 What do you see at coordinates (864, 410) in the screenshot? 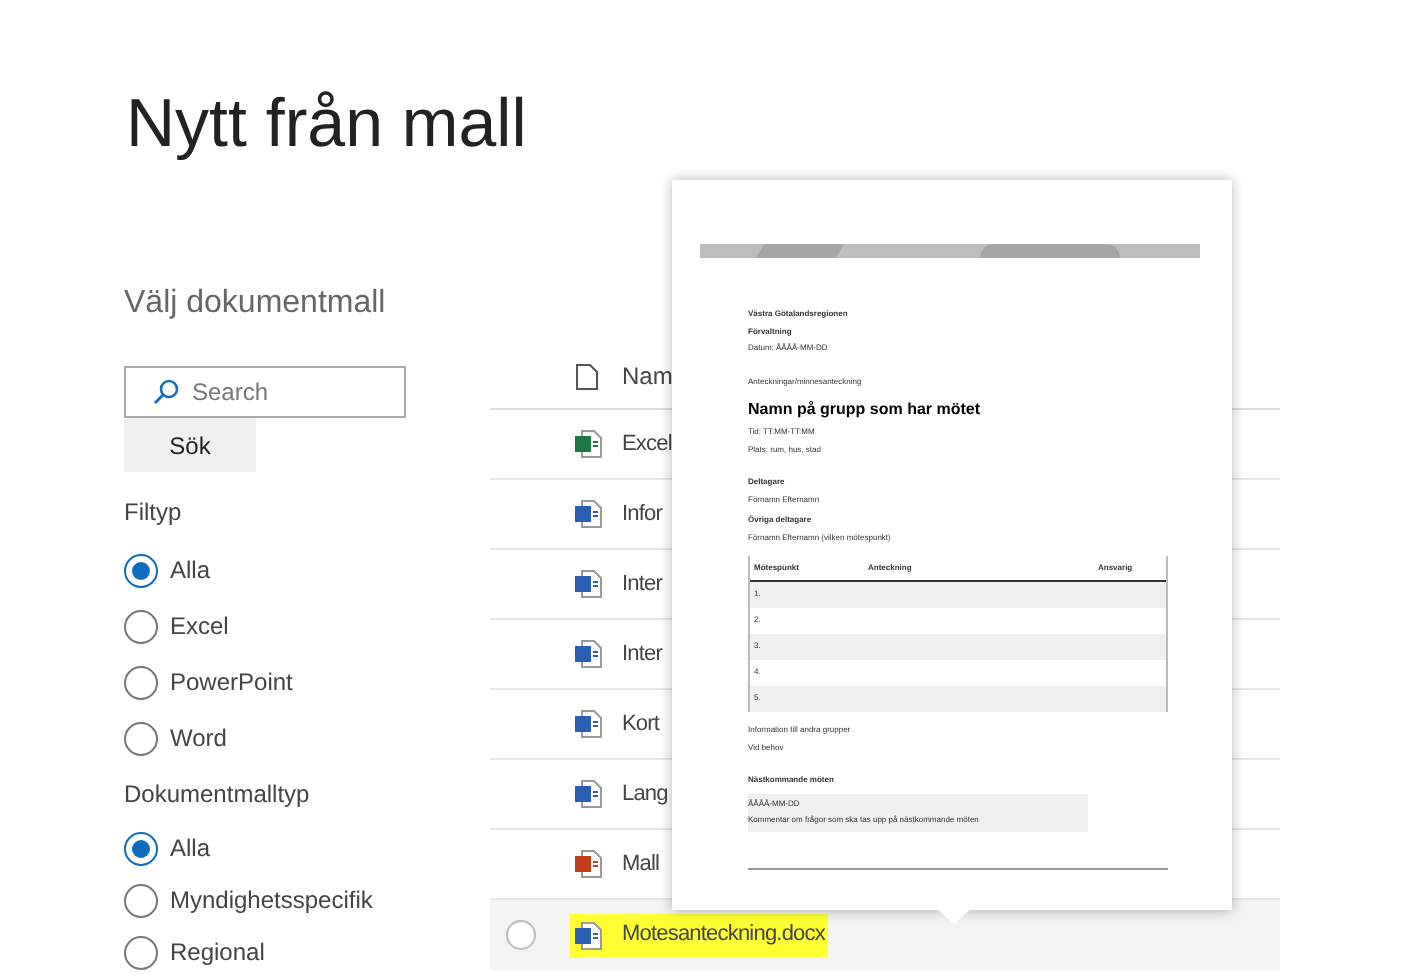
I see `document-heading: Namn på grupp som har mötet` at bounding box center [864, 410].